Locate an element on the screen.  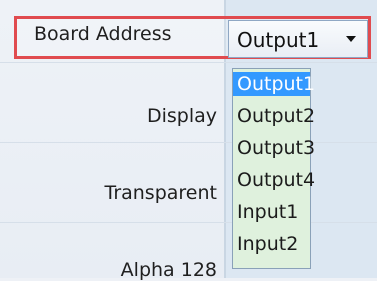
dropdown-option-input1: Input1 is located at coordinates (271, 212).